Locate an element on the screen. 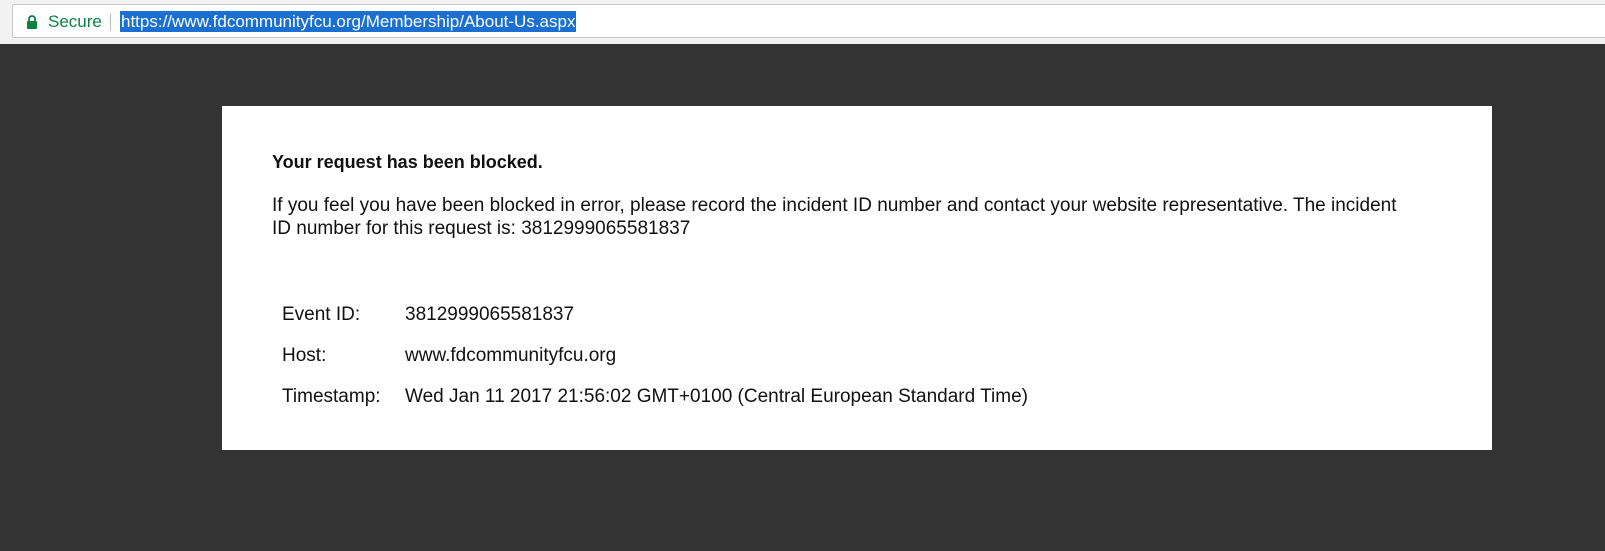 This screenshot has width=1605, height=551. secure-label: Secure is located at coordinates (75, 22).